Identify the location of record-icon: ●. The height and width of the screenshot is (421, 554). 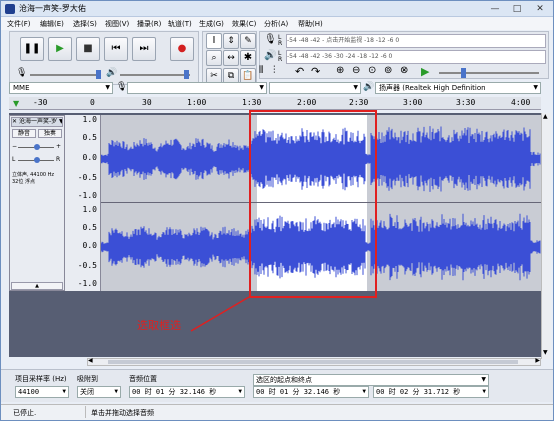
(182, 48).